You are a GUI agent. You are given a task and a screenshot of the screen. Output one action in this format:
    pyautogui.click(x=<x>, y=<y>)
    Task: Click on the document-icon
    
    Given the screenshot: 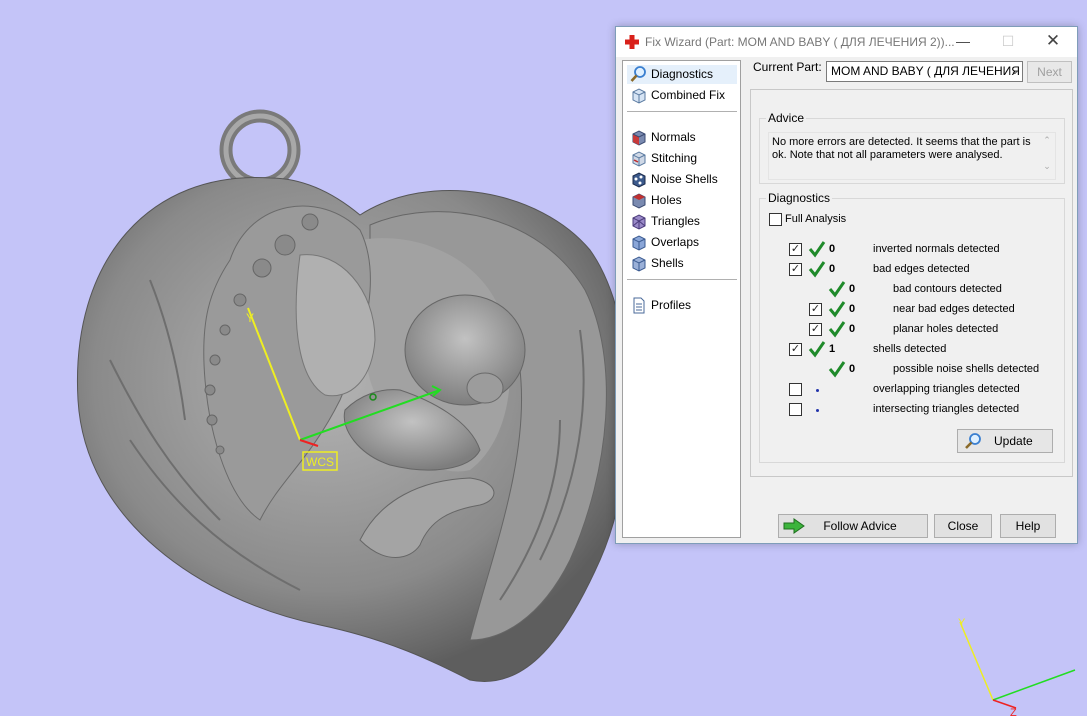 What is the action you would take?
    pyautogui.click(x=639, y=305)
    